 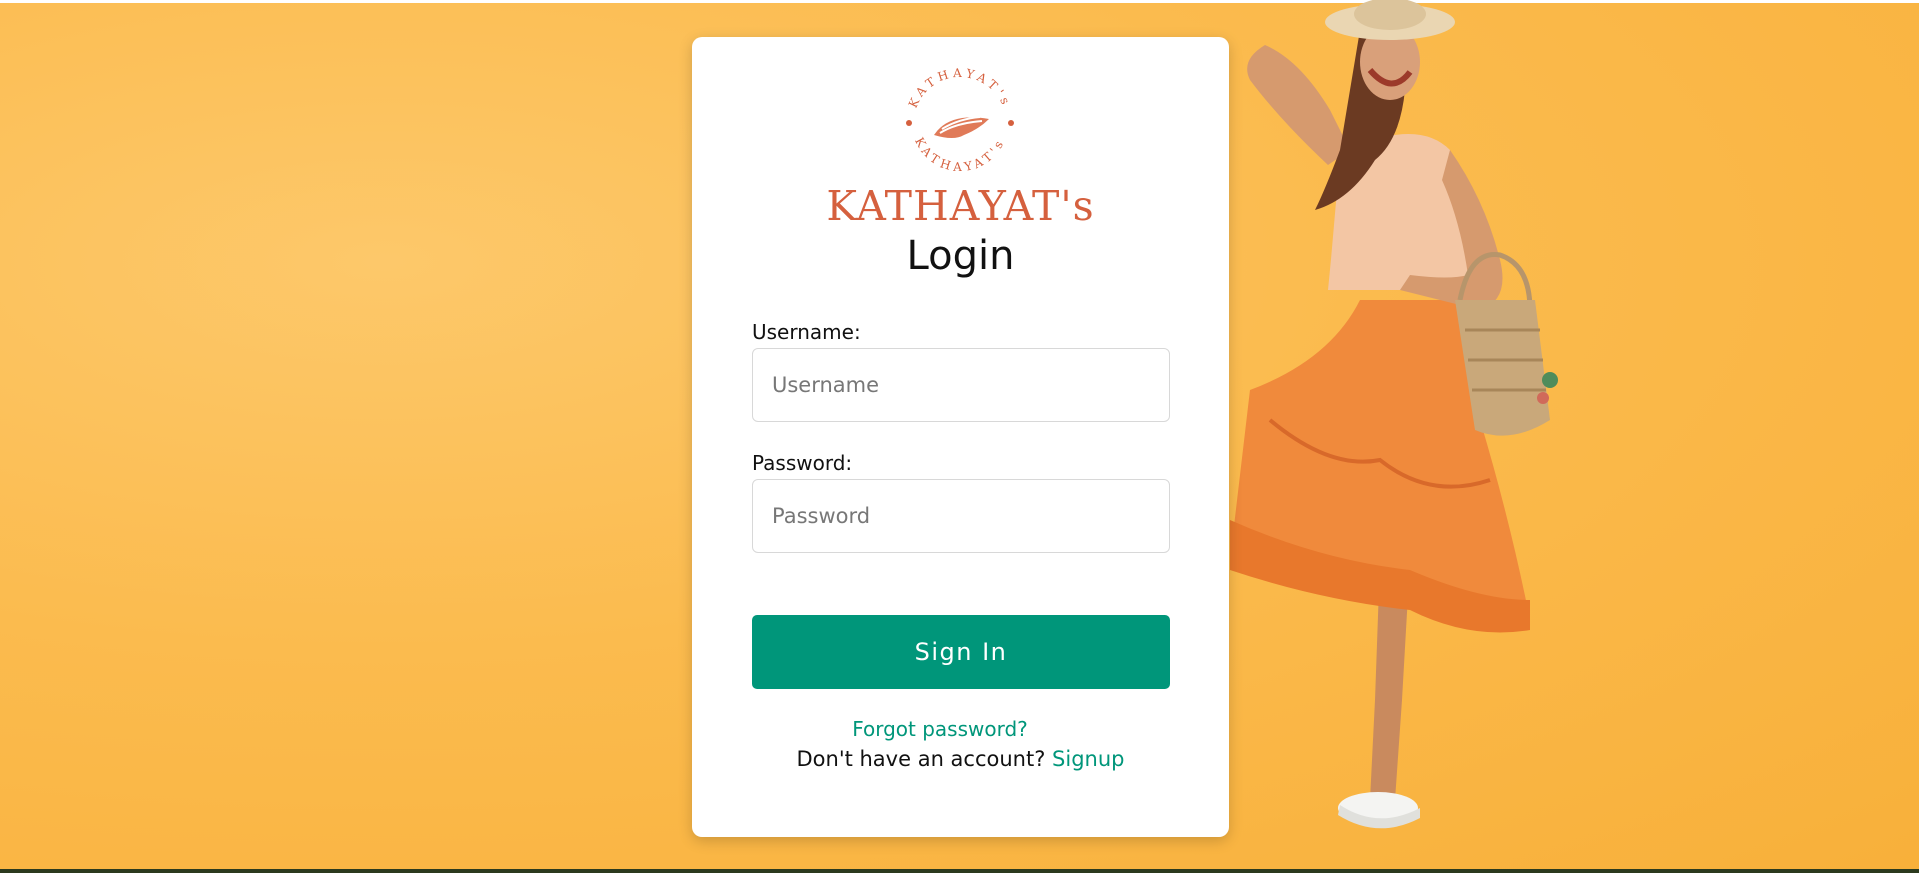 What do you see at coordinates (961, 652) in the screenshot?
I see `sign-in-button: Sign In` at bounding box center [961, 652].